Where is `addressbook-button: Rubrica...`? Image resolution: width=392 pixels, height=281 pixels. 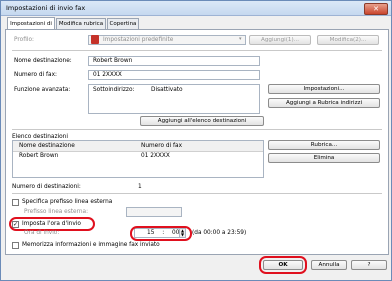 addressbook-button: Rubrica... is located at coordinates (324, 145).